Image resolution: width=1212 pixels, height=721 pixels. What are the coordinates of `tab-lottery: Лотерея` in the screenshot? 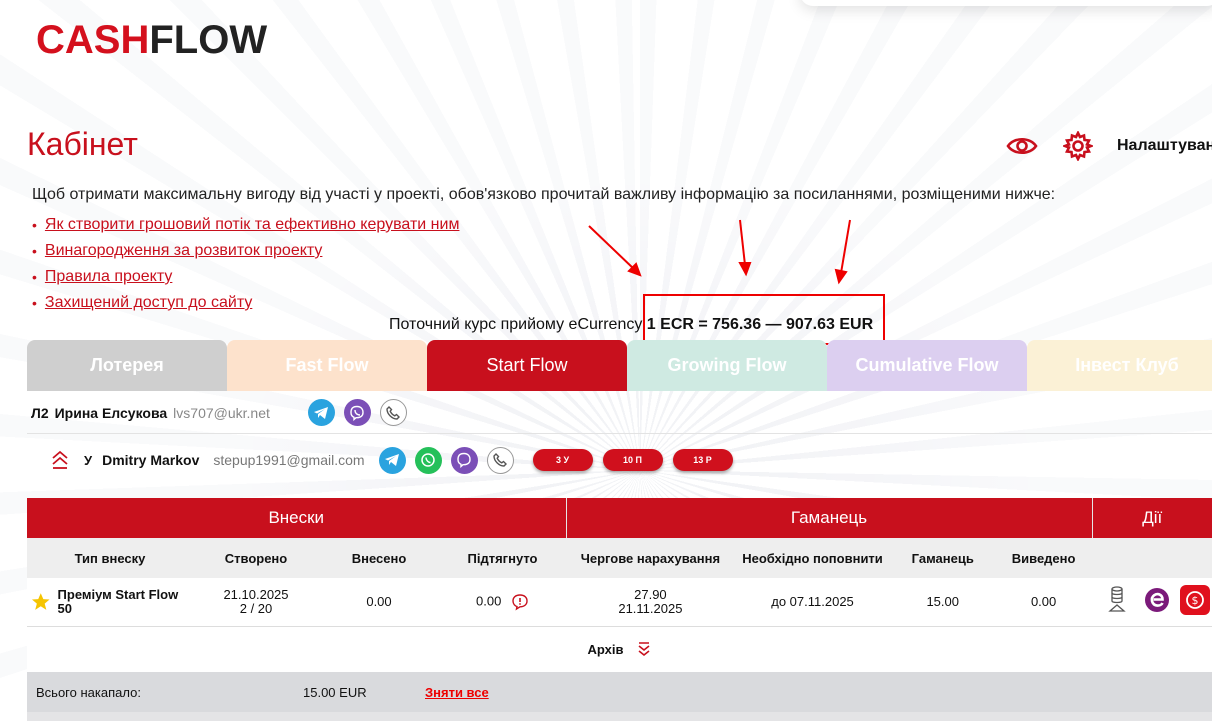 It's located at (127, 365).